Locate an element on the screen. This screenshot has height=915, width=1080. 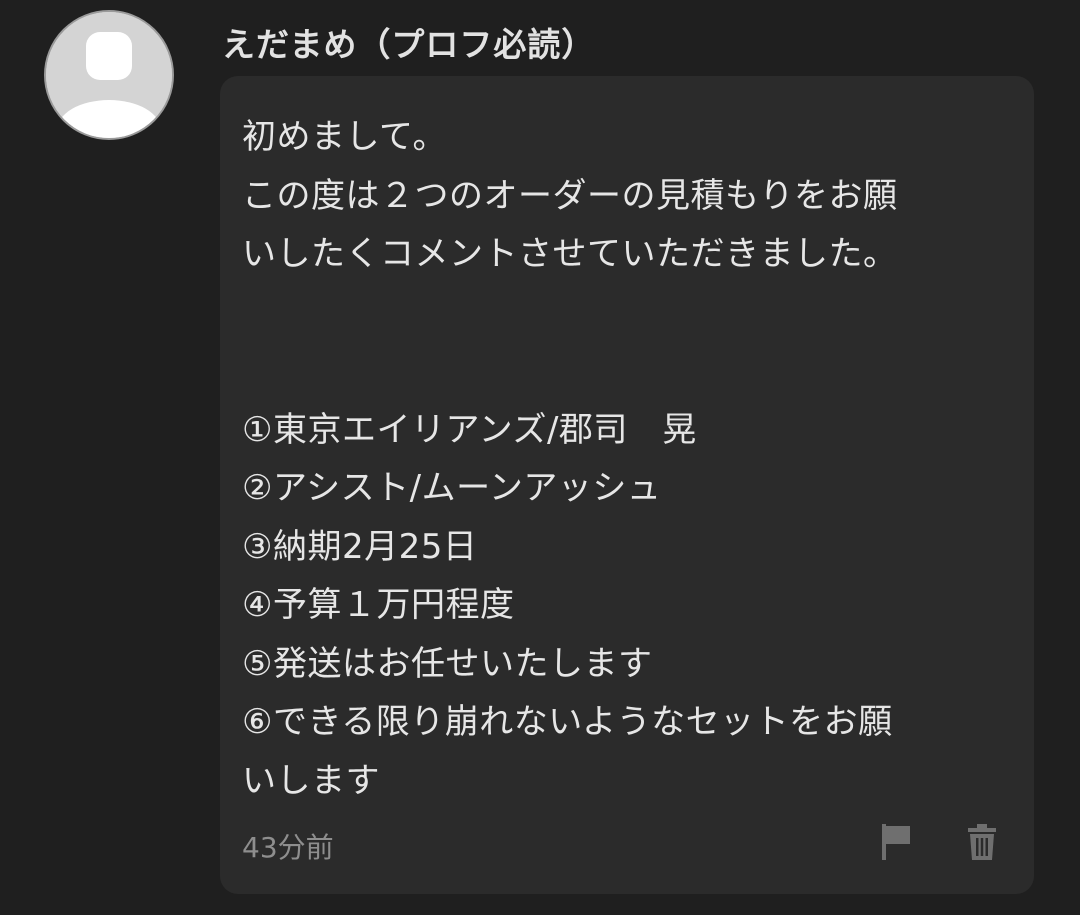
trash-icon is located at coordinates (982, 842).